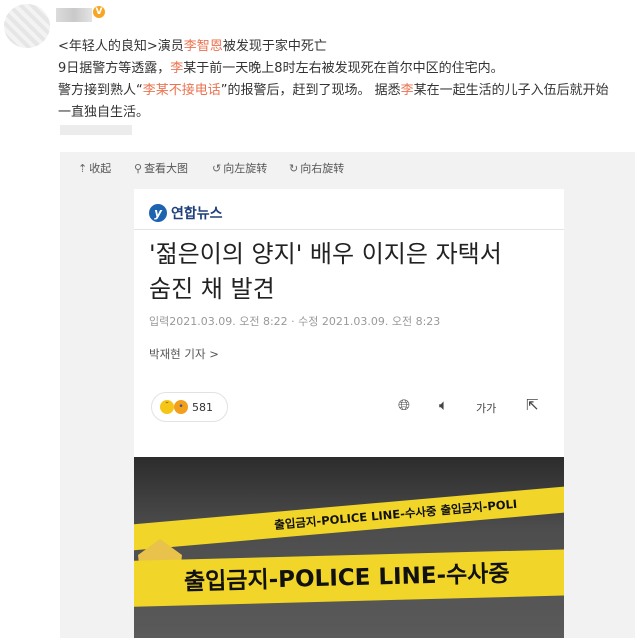 Image resolution: width=641 pixels, height=638 pixels. I want to click on view-large-button: ⚲ 查看大图, so click(161, 168).